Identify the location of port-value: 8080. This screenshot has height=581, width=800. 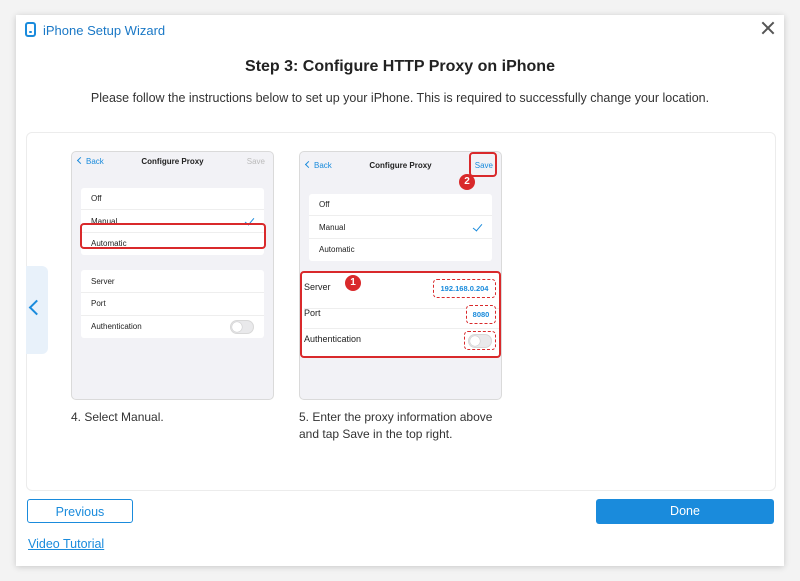
(481, 314).